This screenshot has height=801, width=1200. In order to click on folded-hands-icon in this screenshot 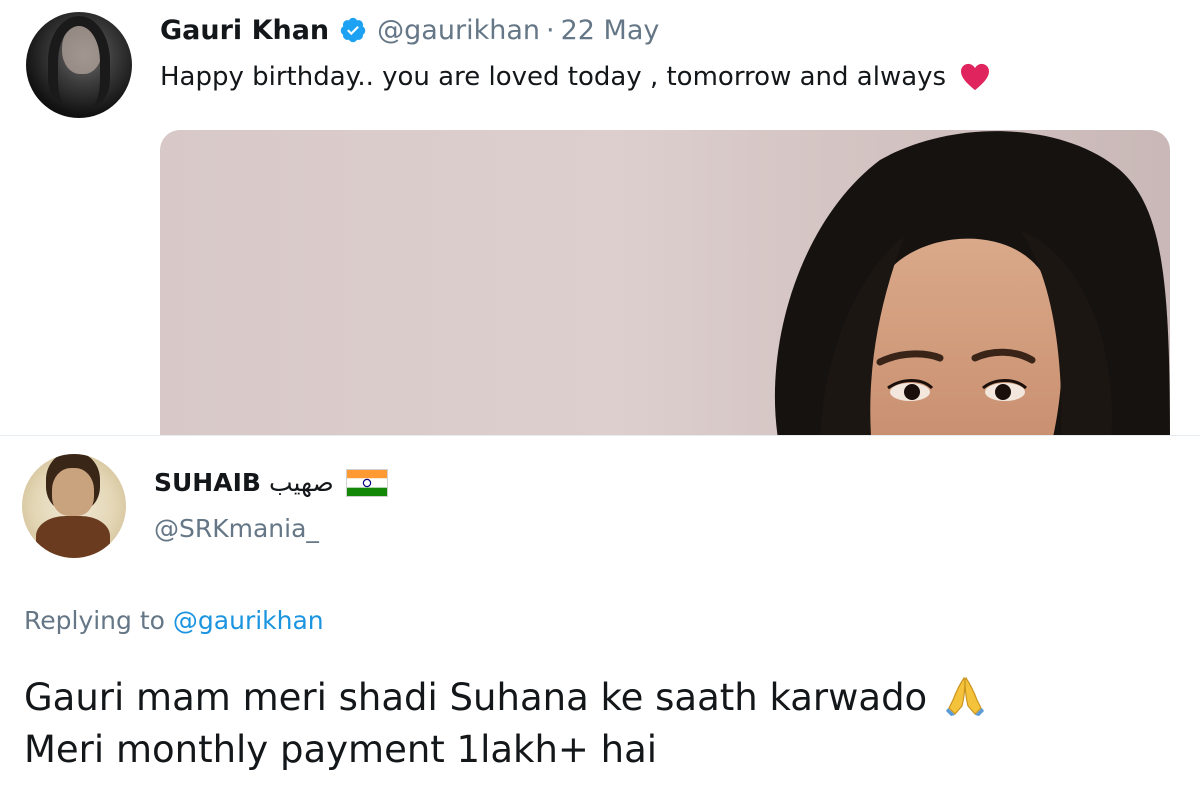, I will do `click(965, 695)`.